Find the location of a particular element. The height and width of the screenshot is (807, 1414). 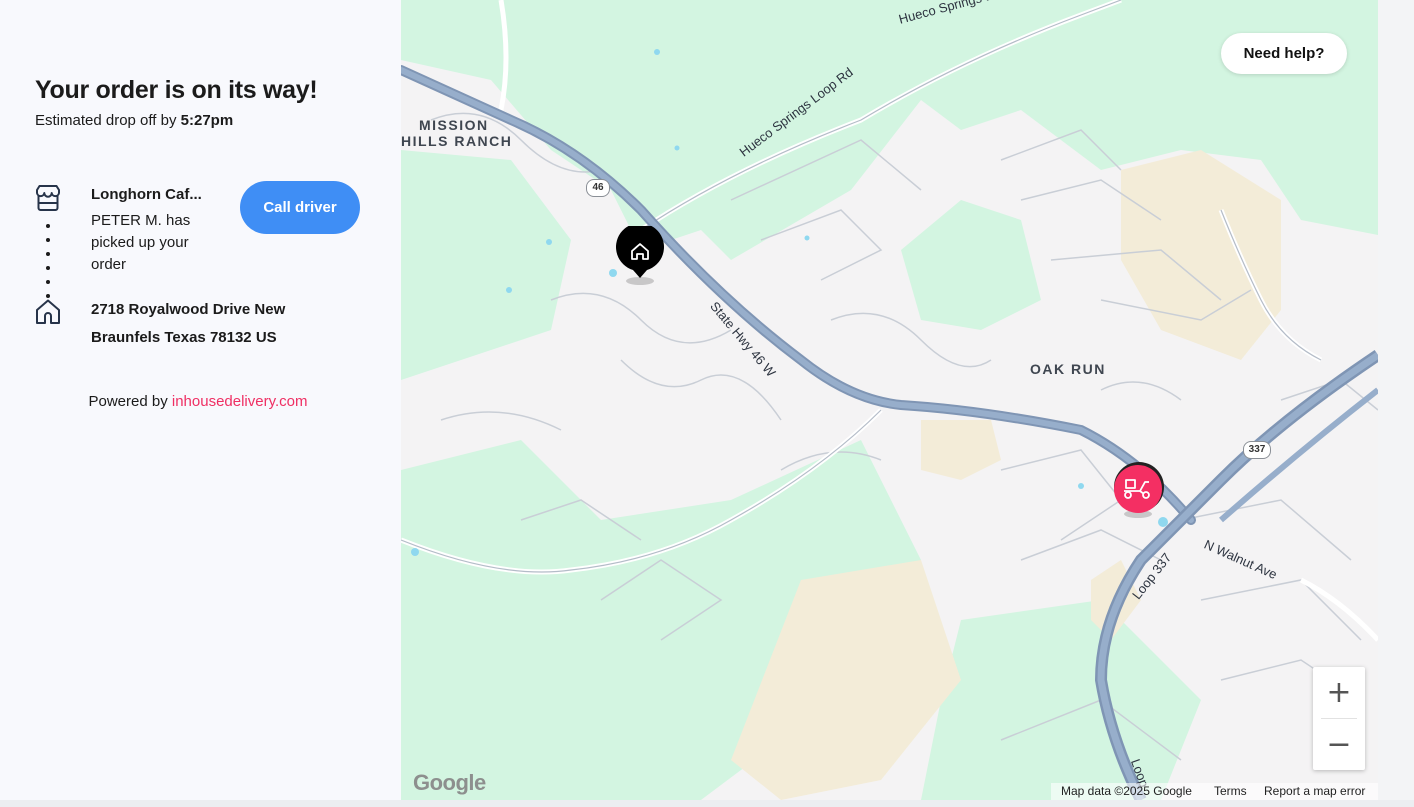

park-area-southeast is located at coordinates (1061, 700).